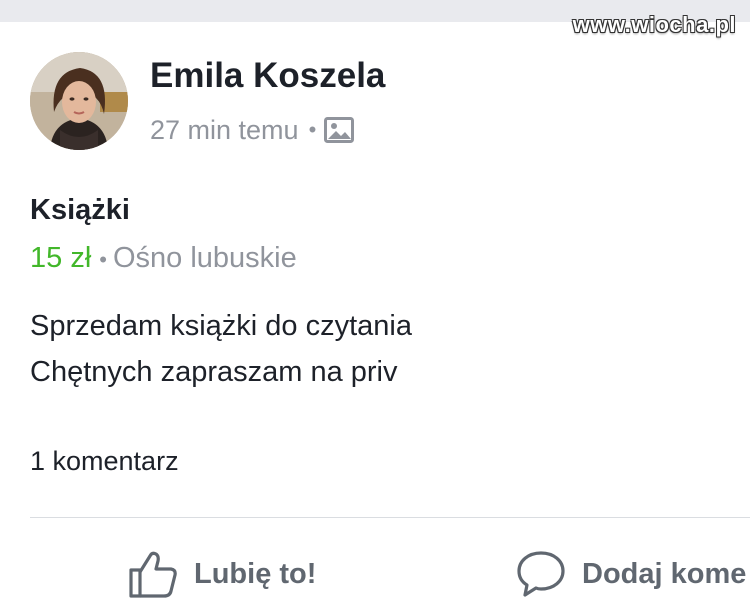 The width and height of the screenshot is (750, 605). Describe the element at coordinates (61, 258) in the screenshot. I see `listing-price: 15 zł` at that location.